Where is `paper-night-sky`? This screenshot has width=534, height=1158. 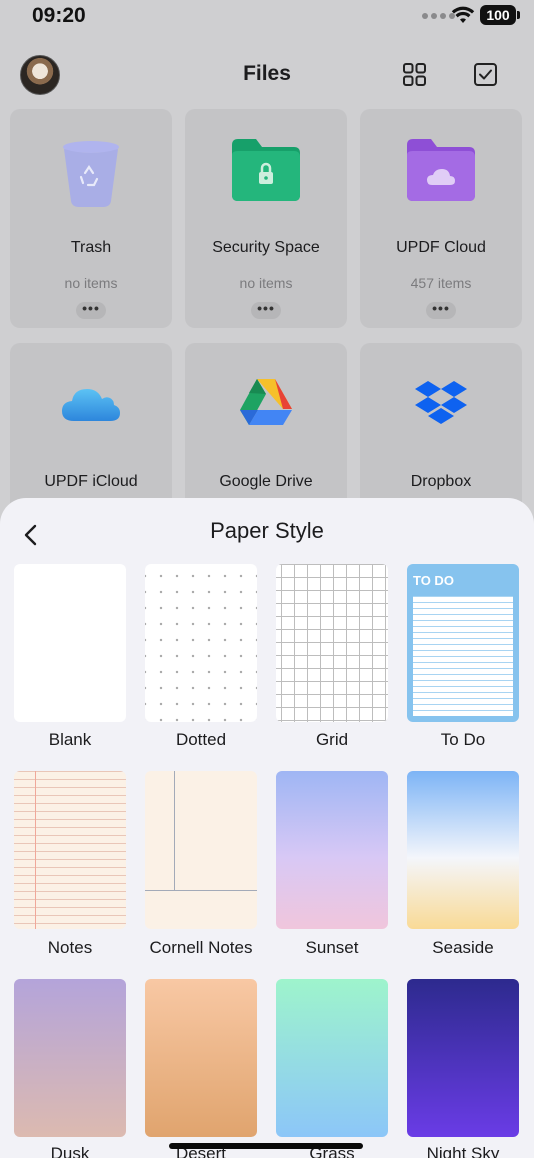
paper-night-sky is located at coordinates (463, 1058).